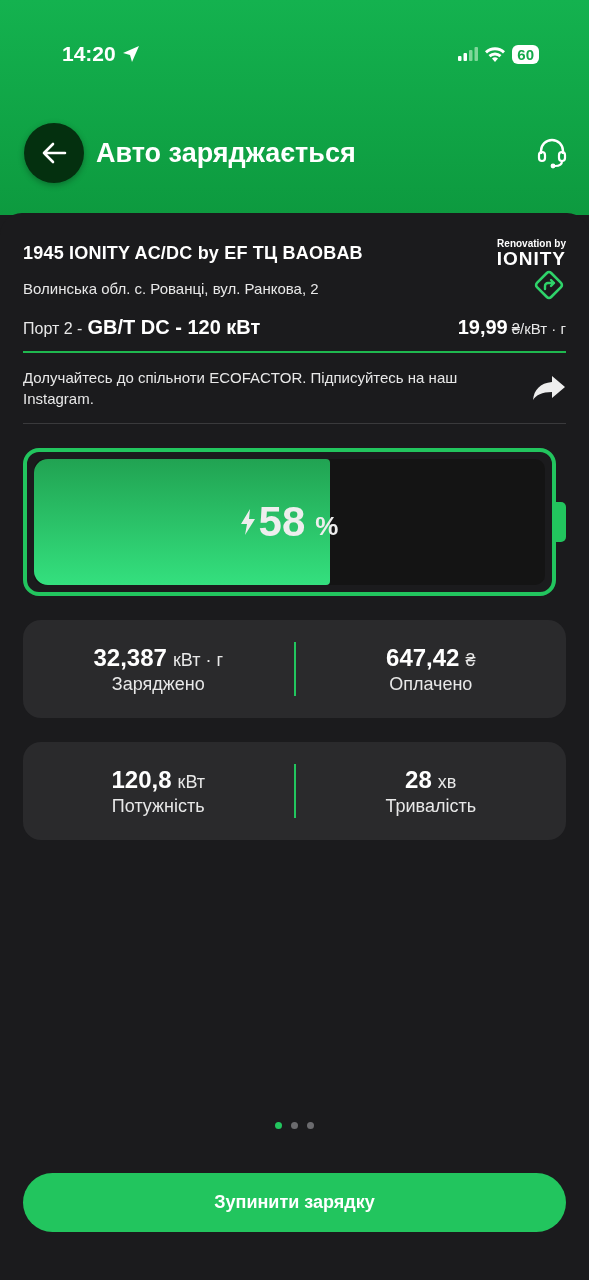  What do you see at coordinates (130, 54) in the screenshot?
I see `location-arrow-icon` at bounding box center [130, 54].